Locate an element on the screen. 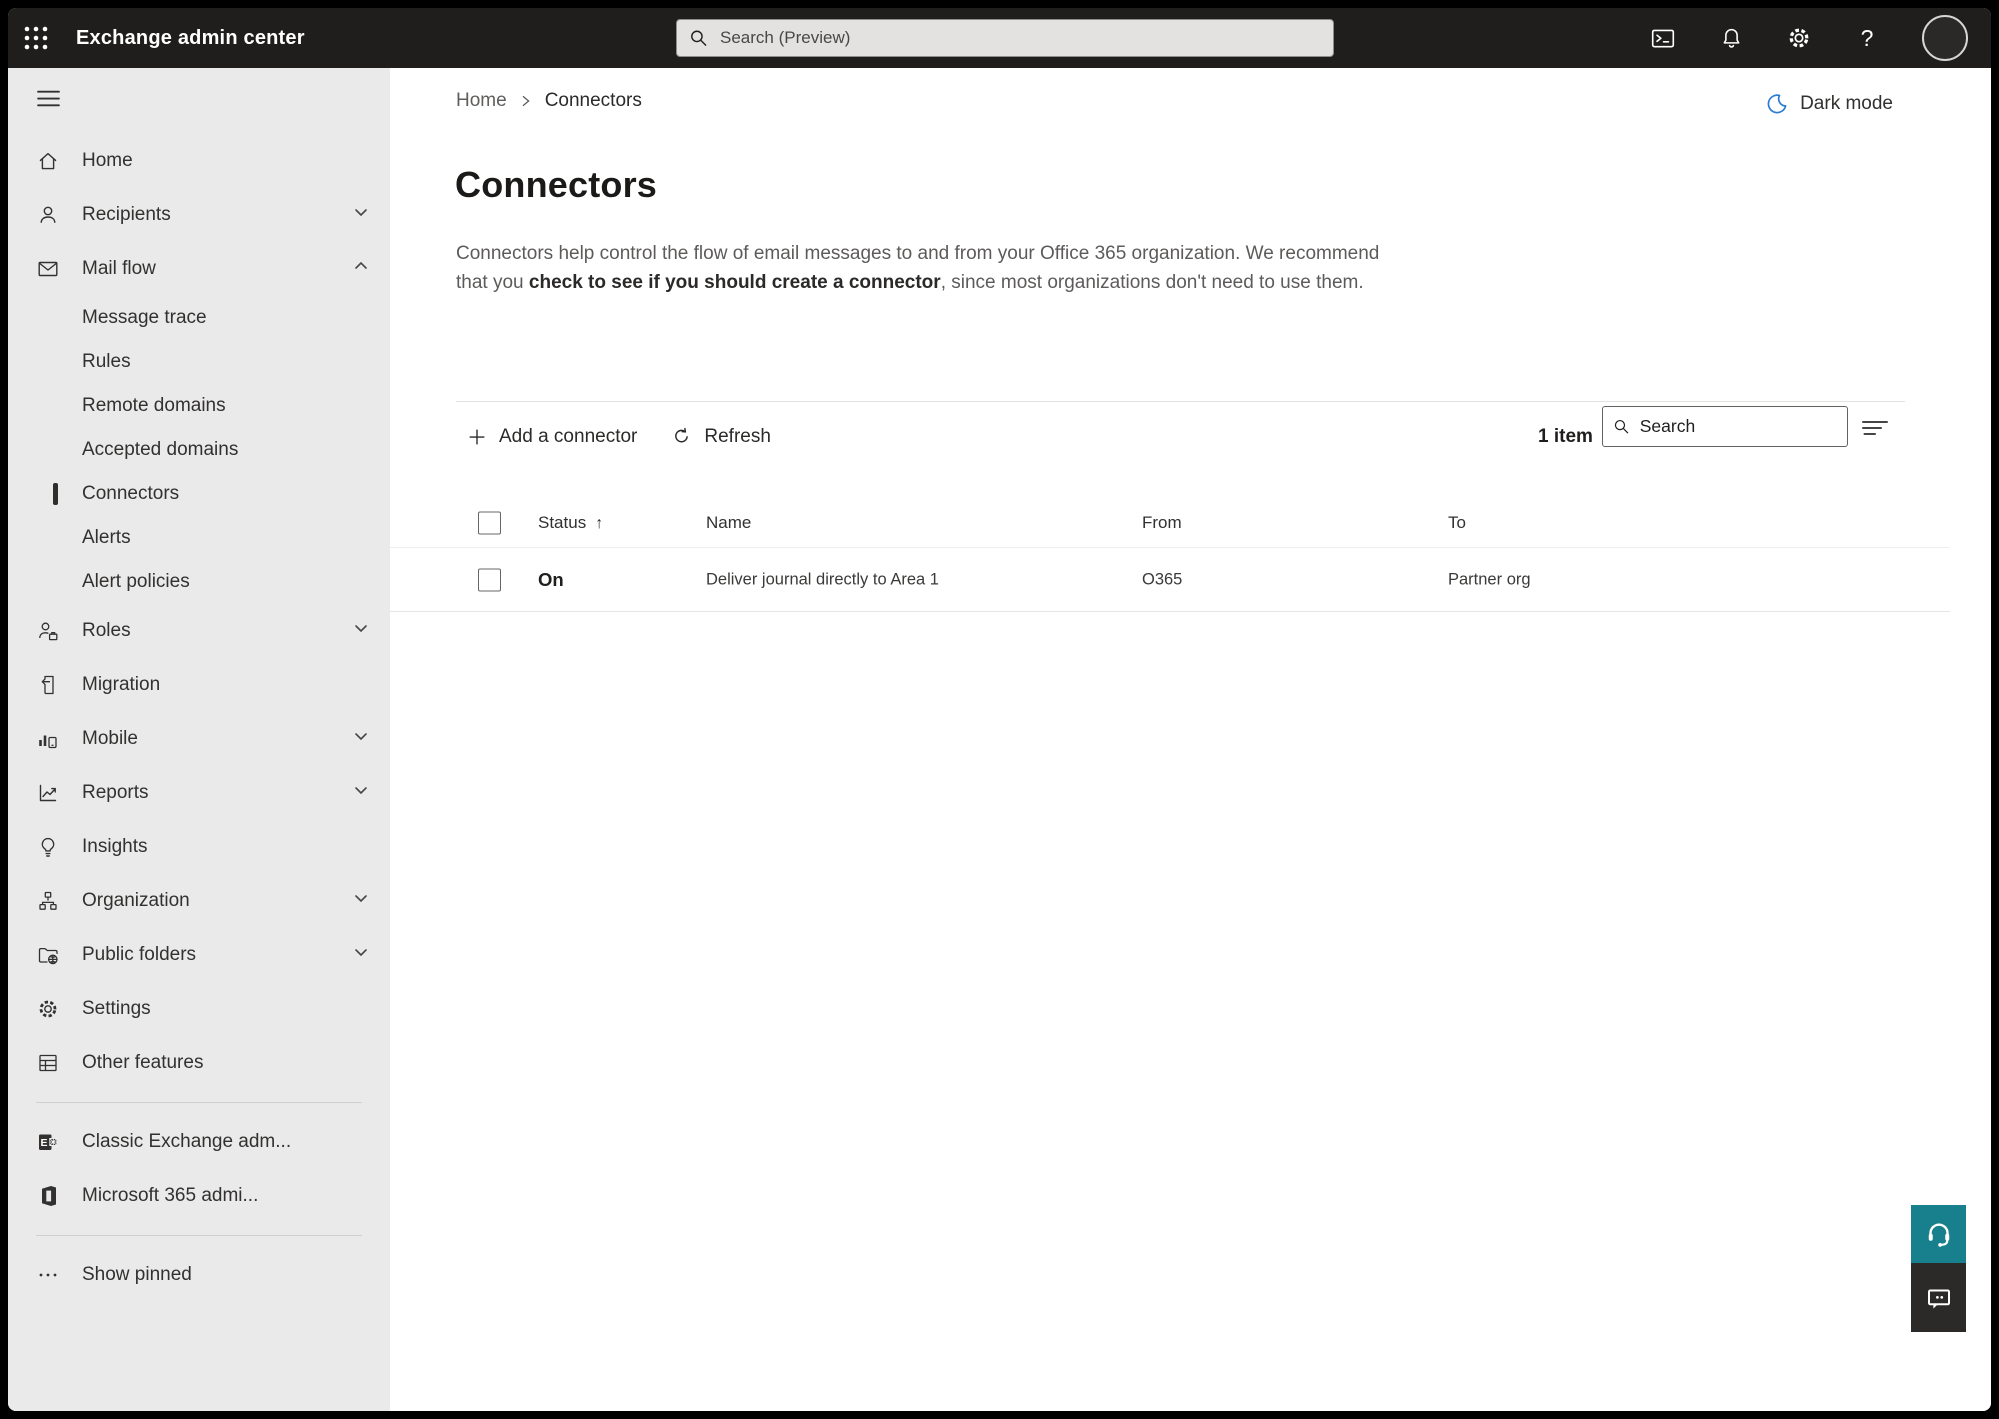 Image resolution: width=1999 pixels, height=1419 pixels. toolbar-divider is located at coordinates (1180, 401).